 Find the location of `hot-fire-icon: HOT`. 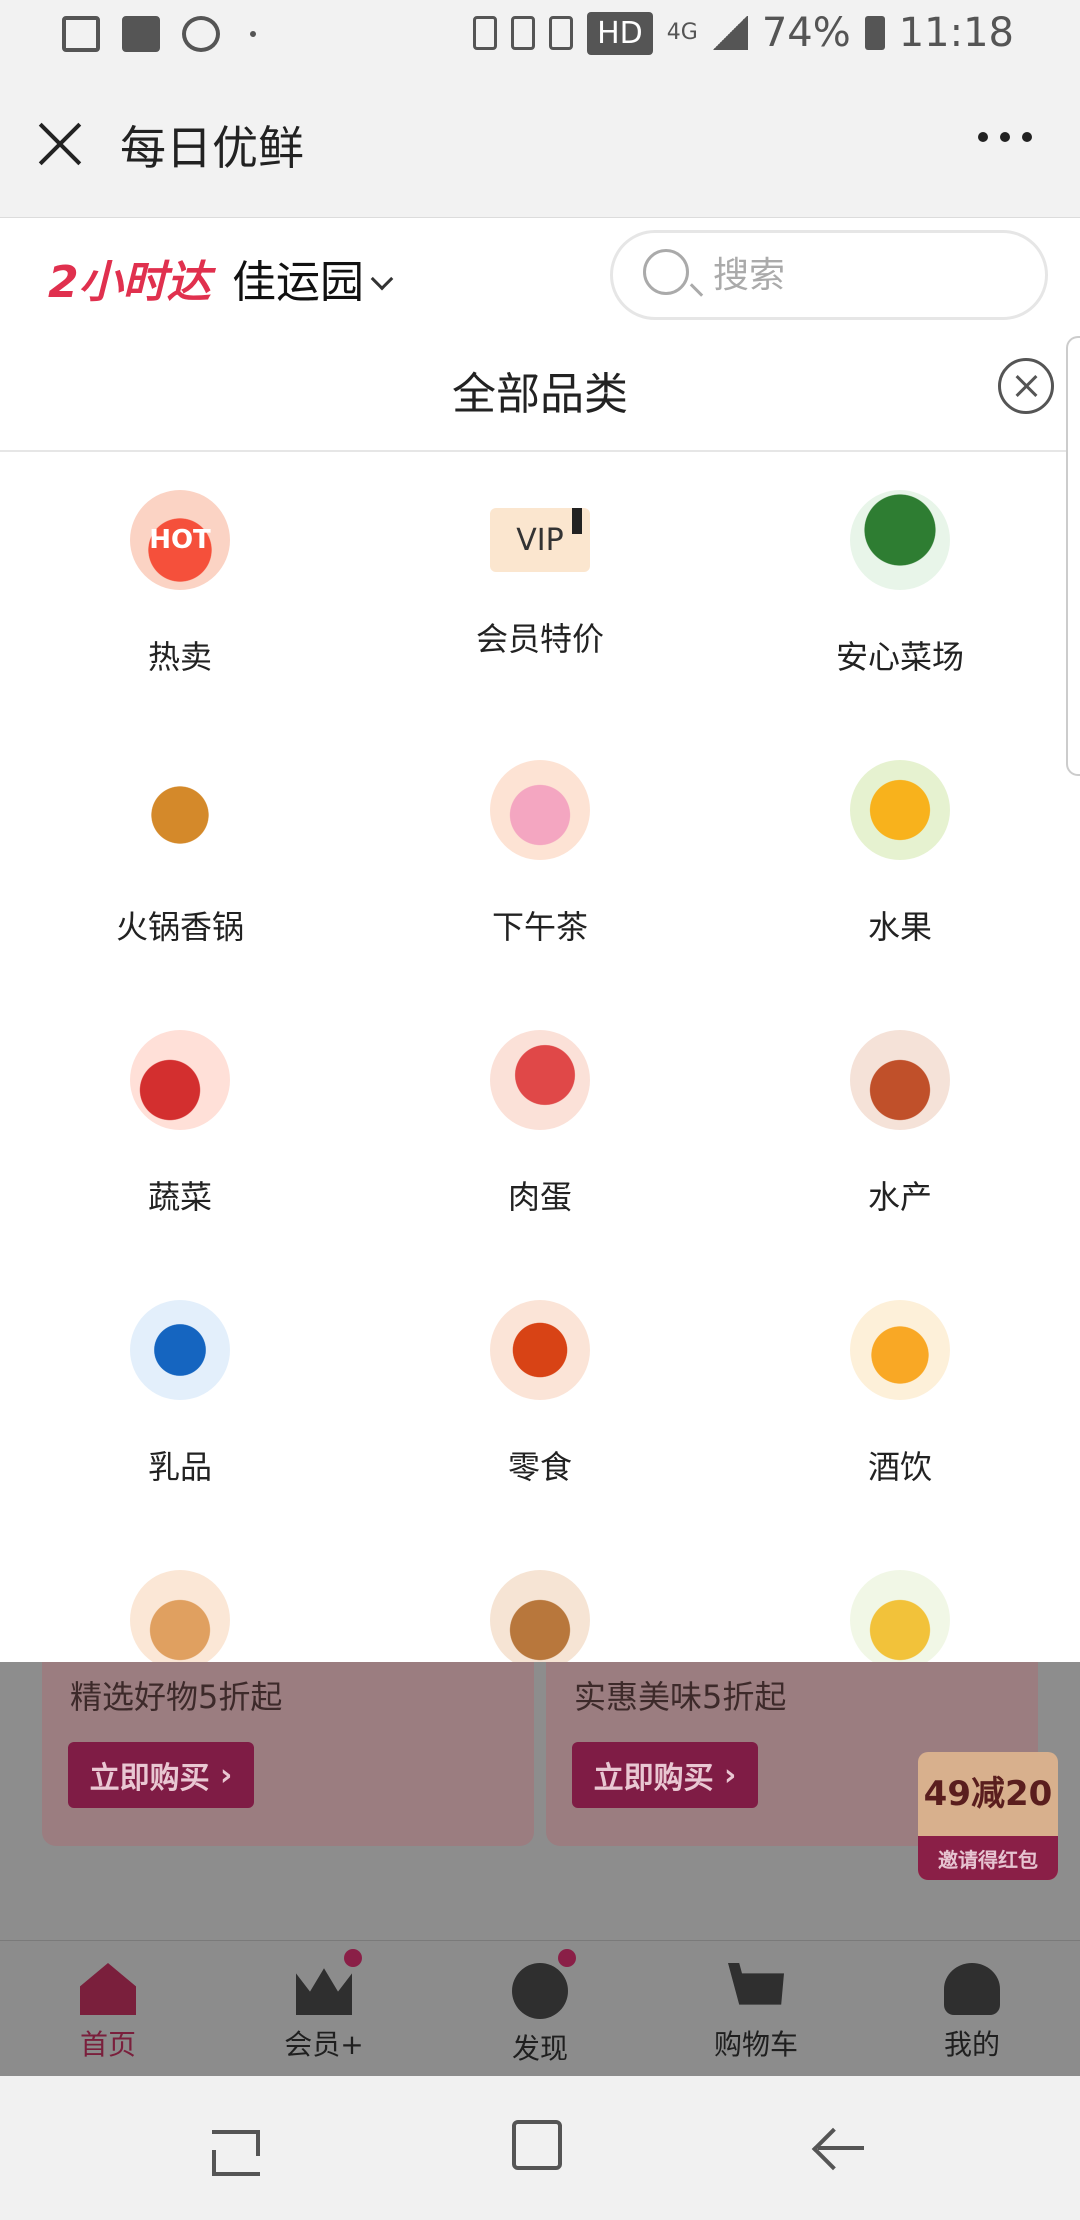

hot-fire-icon: HOT is located at coordinates (180, 540).